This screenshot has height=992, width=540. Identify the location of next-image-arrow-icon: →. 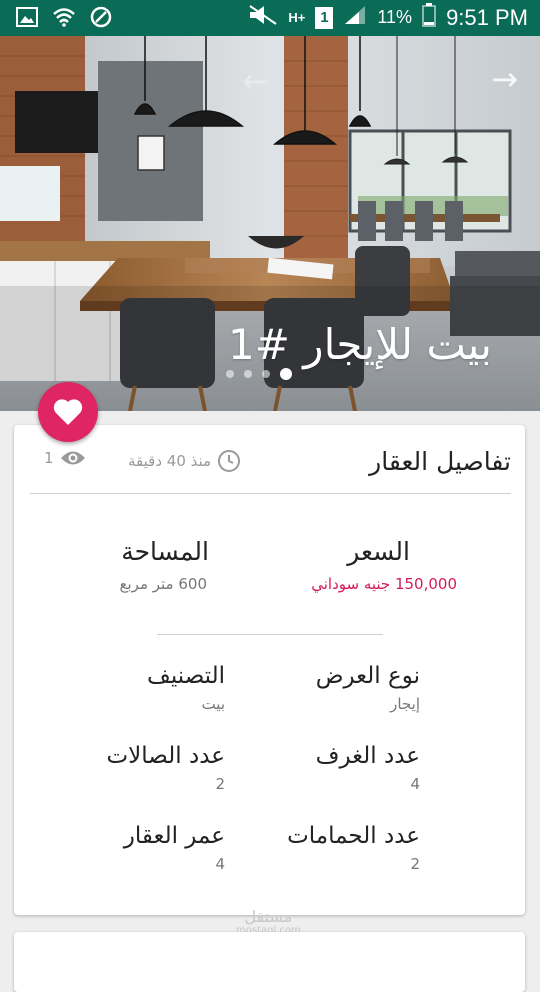
(504, 79).